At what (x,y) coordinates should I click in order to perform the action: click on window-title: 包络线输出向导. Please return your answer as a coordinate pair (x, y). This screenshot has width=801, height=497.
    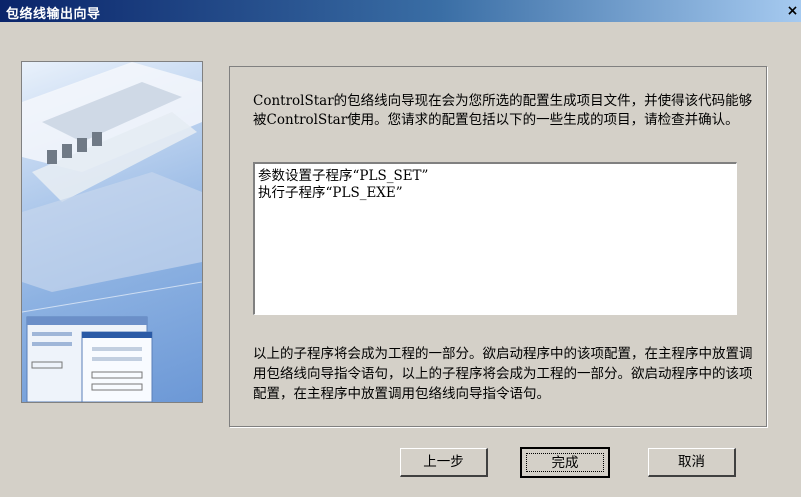
    Looking at the image, I should click on (53, 14).